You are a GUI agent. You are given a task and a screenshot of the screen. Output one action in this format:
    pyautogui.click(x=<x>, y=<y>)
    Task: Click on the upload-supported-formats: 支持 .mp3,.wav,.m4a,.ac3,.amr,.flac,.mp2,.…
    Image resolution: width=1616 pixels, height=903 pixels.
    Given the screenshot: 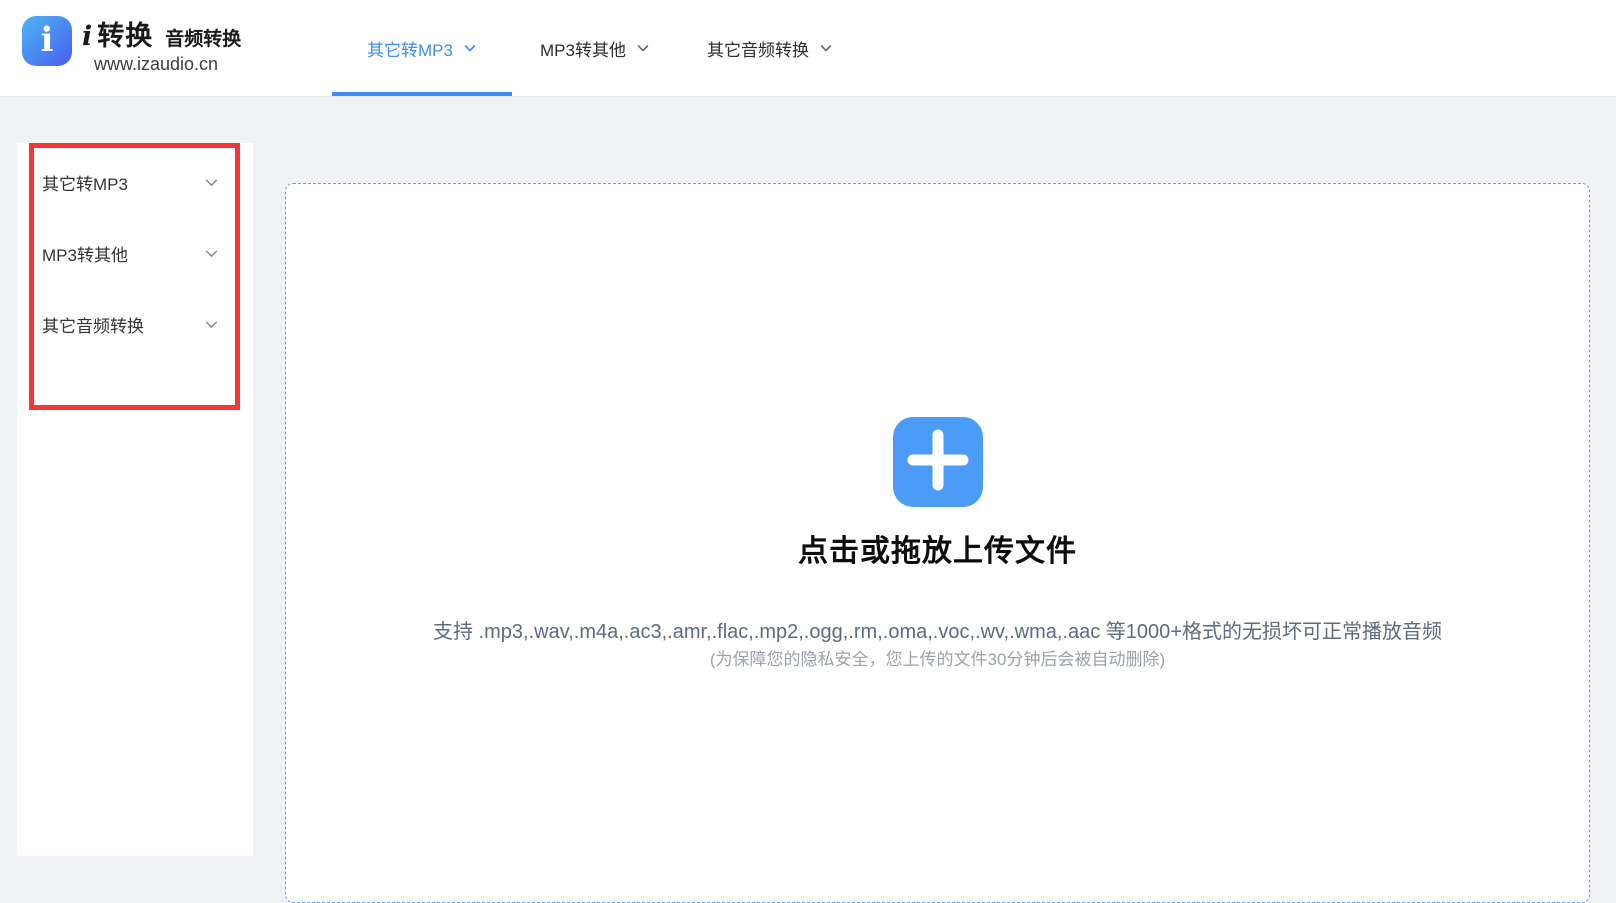 What is the action you would take?
    pyautogui.click(x=937, y=632)
    